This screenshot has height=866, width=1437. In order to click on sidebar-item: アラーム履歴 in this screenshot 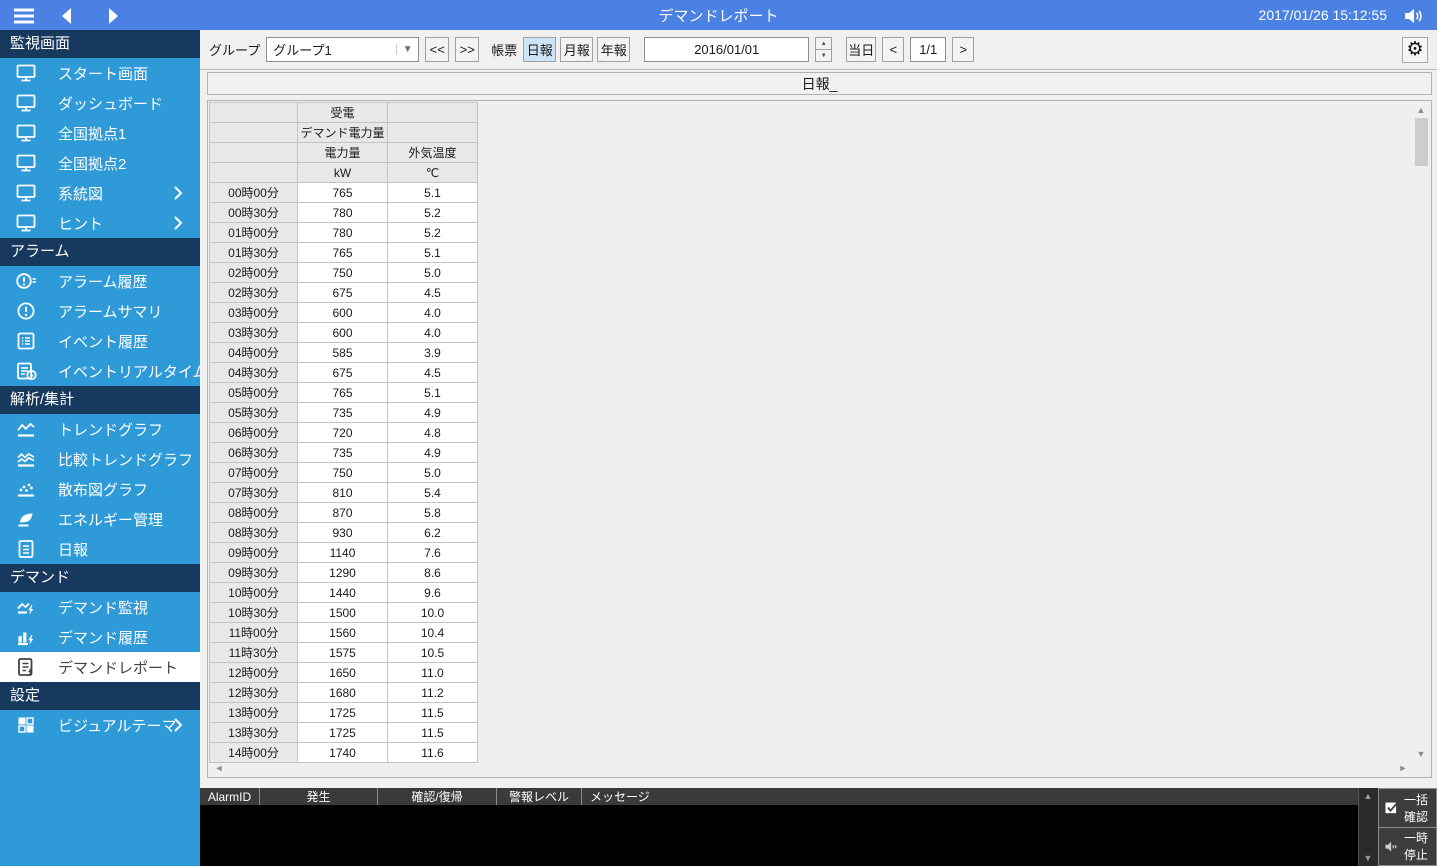, I will do `click(100, 281)`.